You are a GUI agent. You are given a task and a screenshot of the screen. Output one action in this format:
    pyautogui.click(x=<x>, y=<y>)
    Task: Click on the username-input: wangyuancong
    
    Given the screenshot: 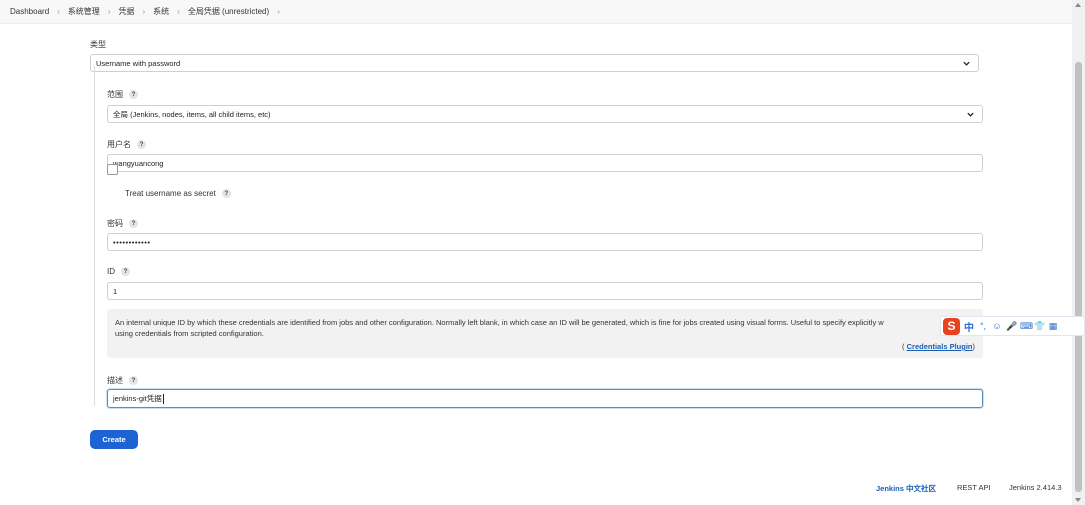 What is the action you would take?
    pyautogui.click(x=545, y=163)
    